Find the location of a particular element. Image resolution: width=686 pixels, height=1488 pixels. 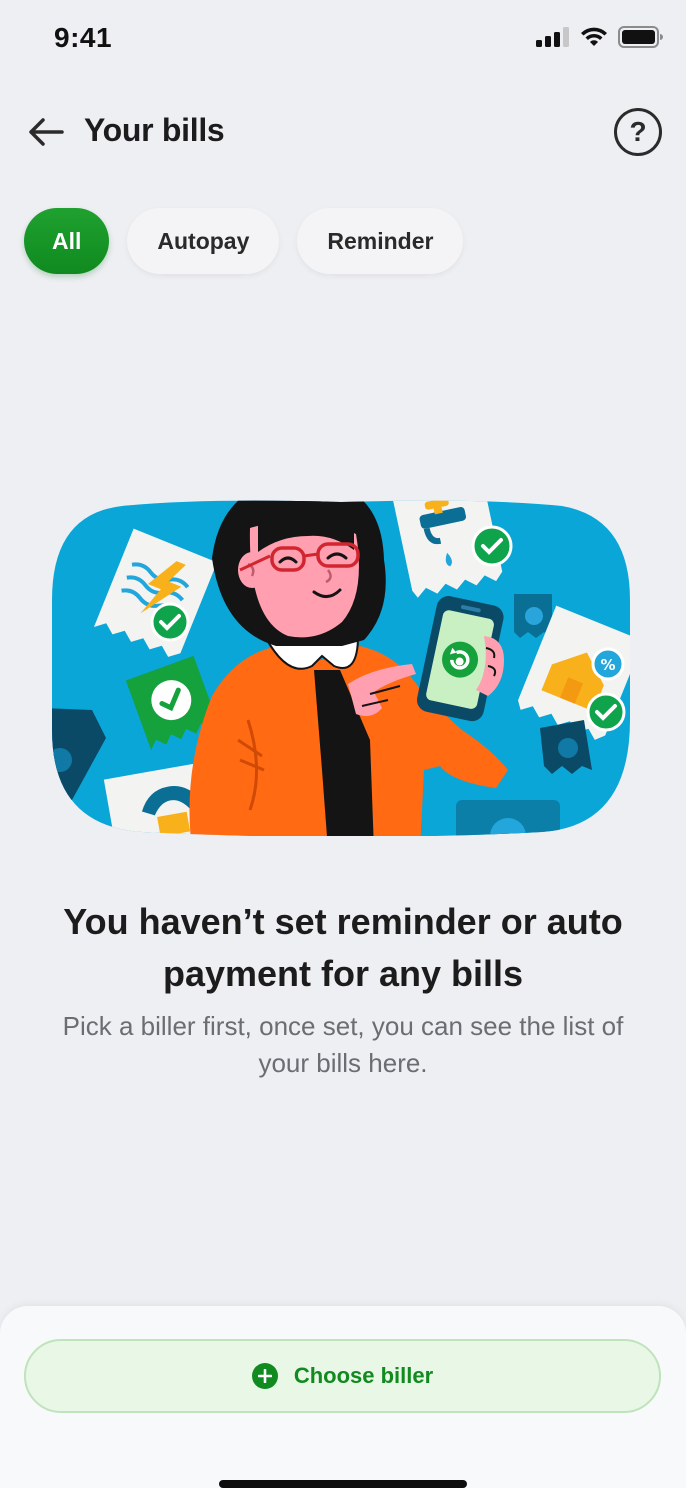

cellular-signal-icon is located at coordinates (552, 37).